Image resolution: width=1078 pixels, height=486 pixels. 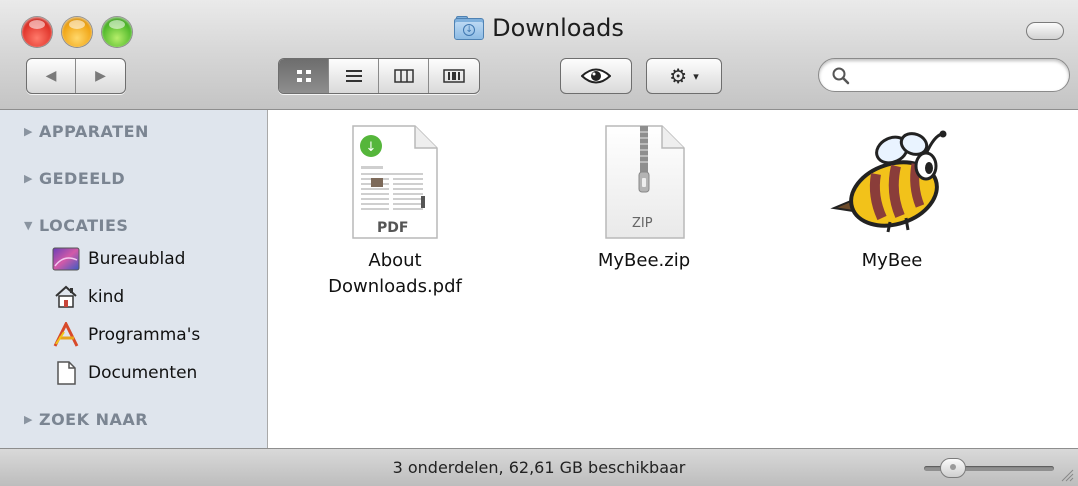 I want to click on home-icon, so click(x=66, y=297).